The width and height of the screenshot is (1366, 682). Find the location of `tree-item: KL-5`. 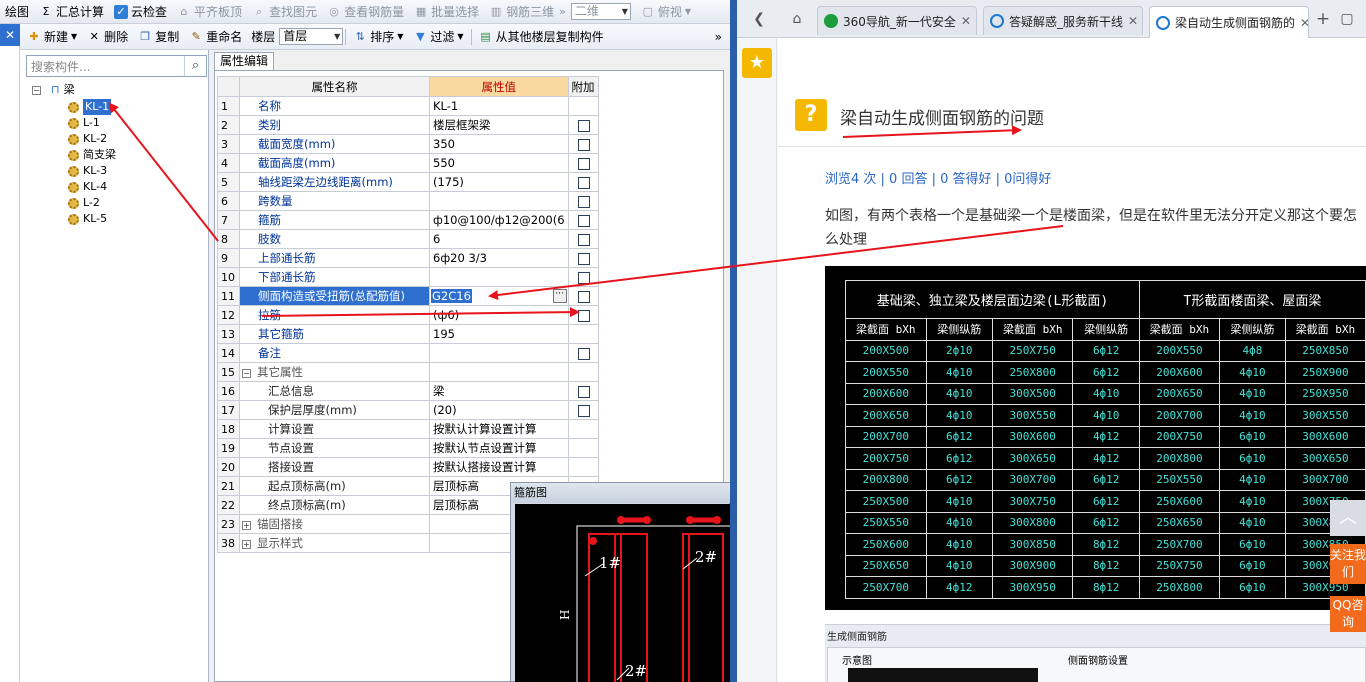

tree-item: KL-5 is located at coordinates (87, 219).